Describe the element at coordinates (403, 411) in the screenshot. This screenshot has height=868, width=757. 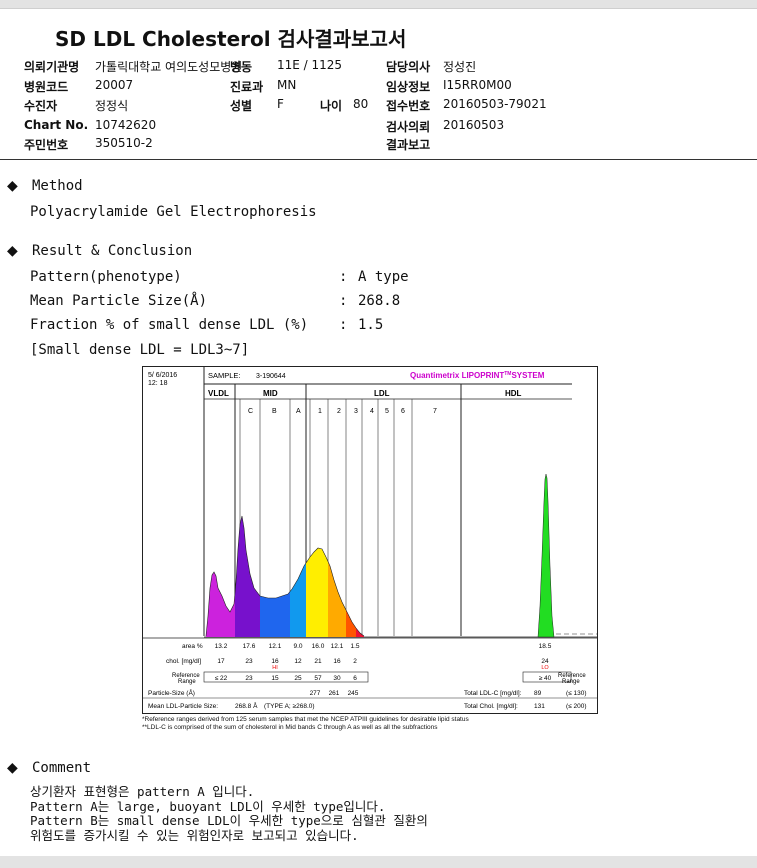
I see `band-label-6: 6` at that location.